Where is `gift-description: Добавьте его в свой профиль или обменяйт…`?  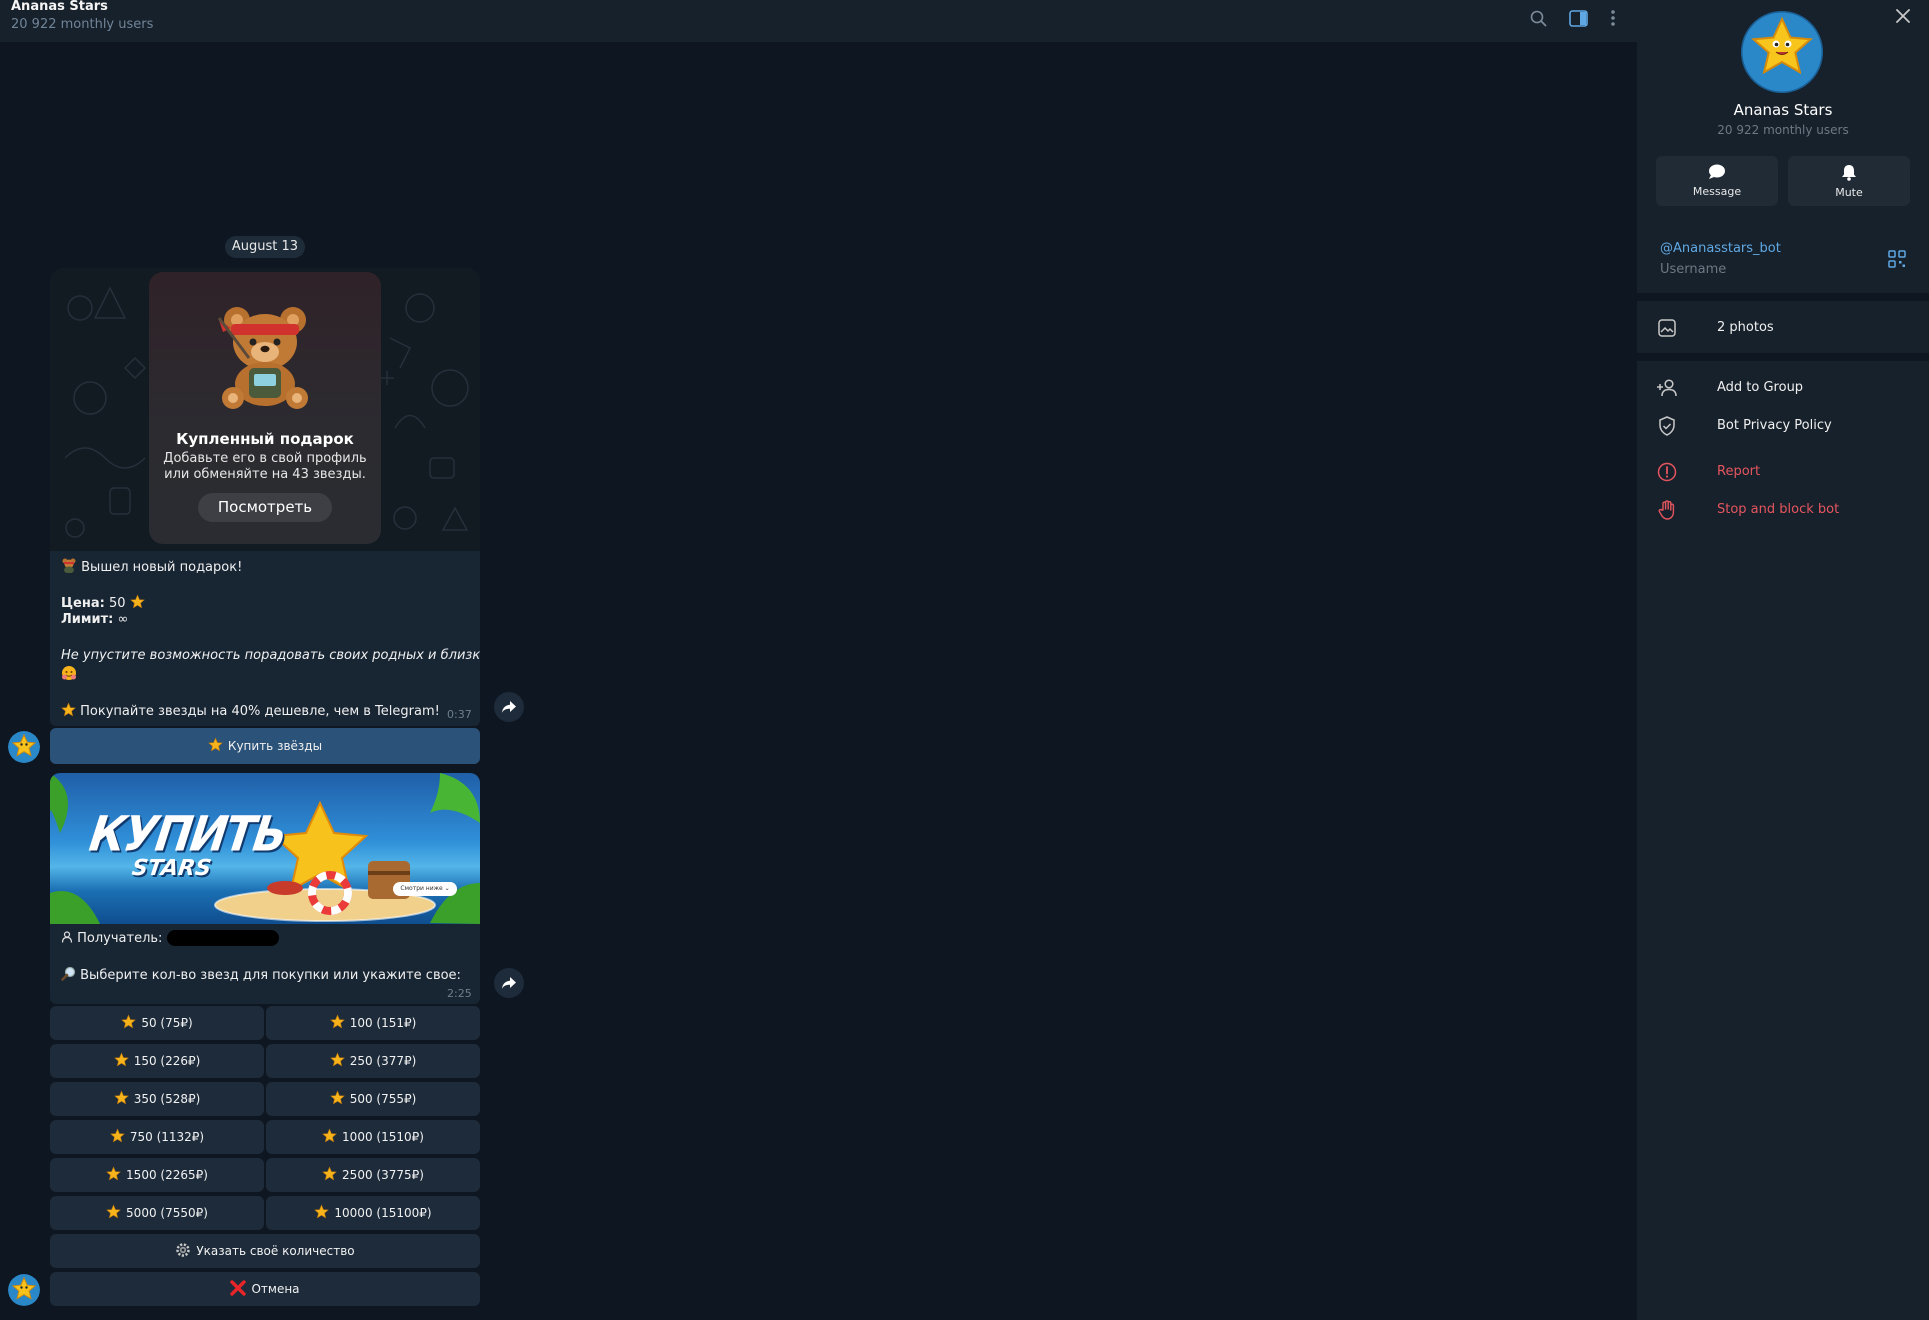
gift-description: Добавьте его в свой профиль или обменяйт… is located at coordinates (265, 467).